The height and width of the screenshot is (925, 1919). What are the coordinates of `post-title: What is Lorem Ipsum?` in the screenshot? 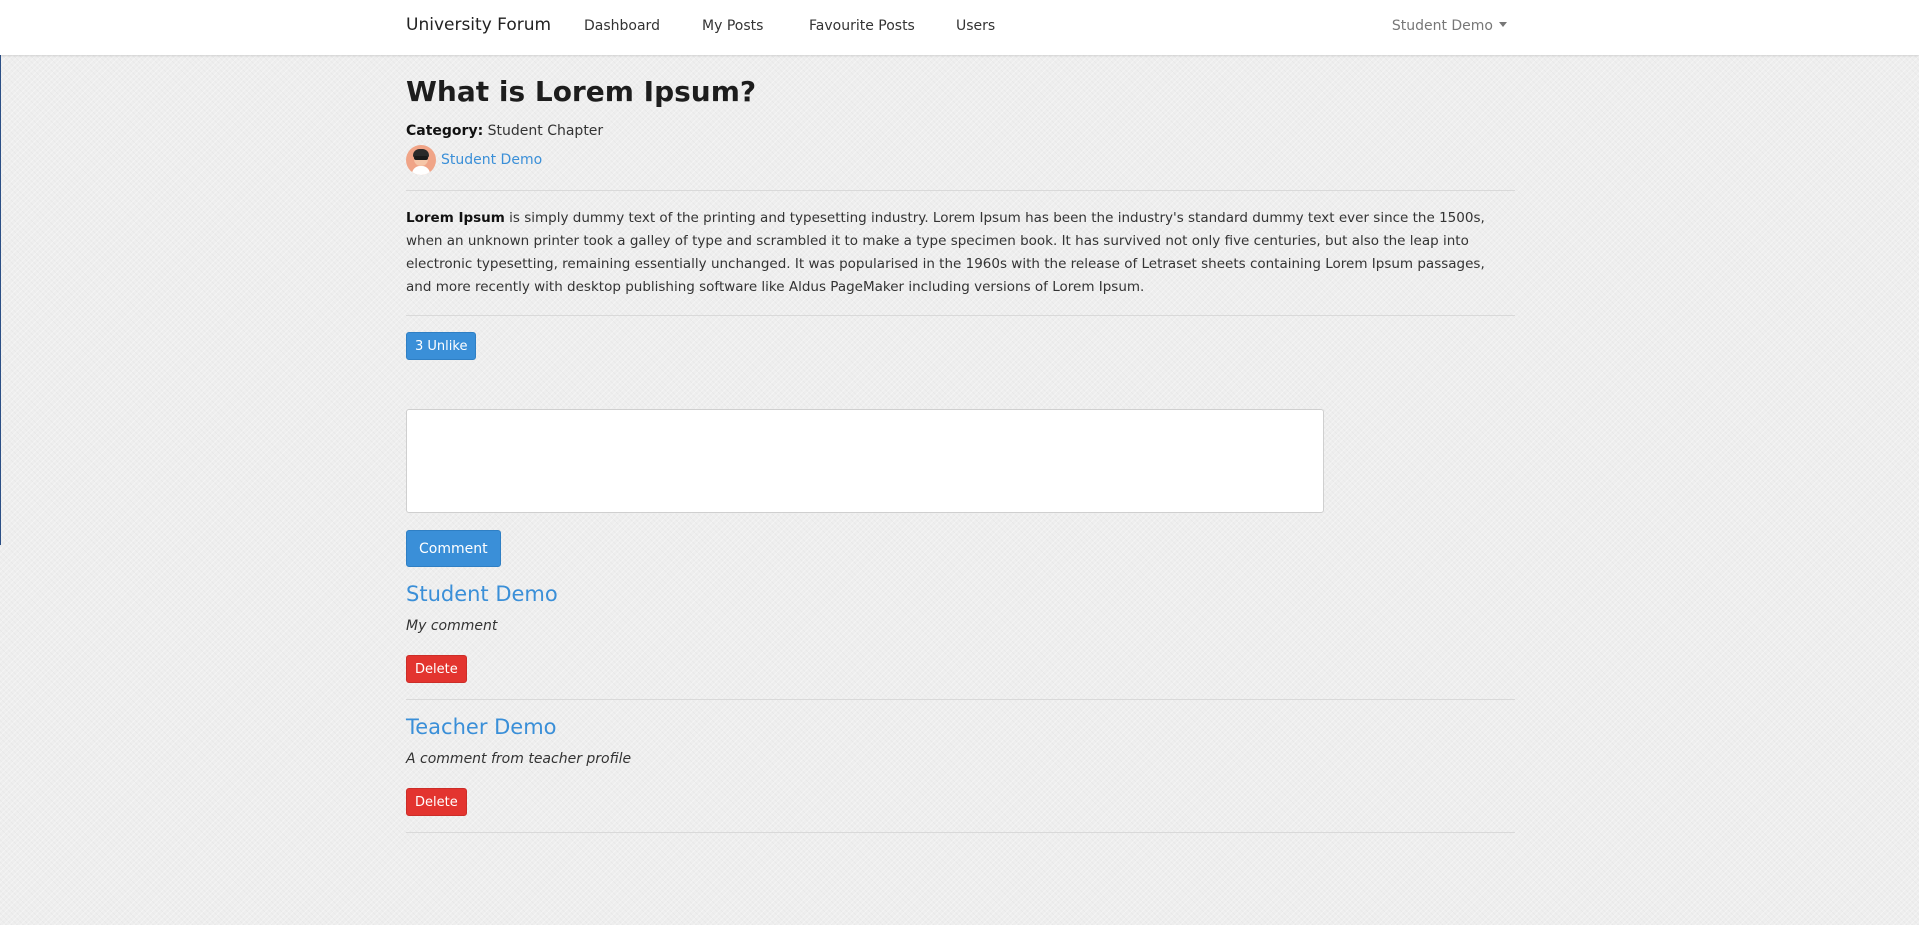 It's located at (581, 91).